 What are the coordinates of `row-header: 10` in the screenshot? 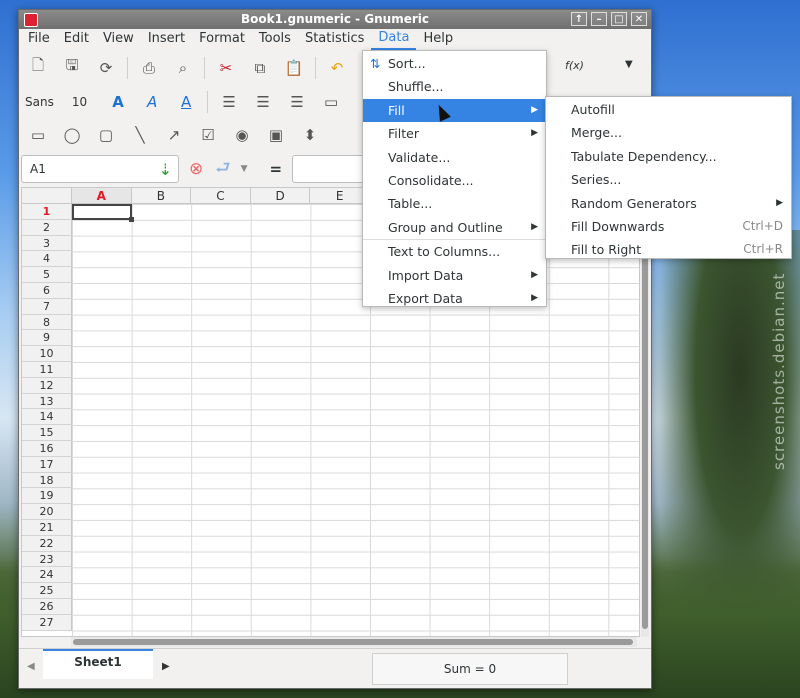 It's located at (47, 354).